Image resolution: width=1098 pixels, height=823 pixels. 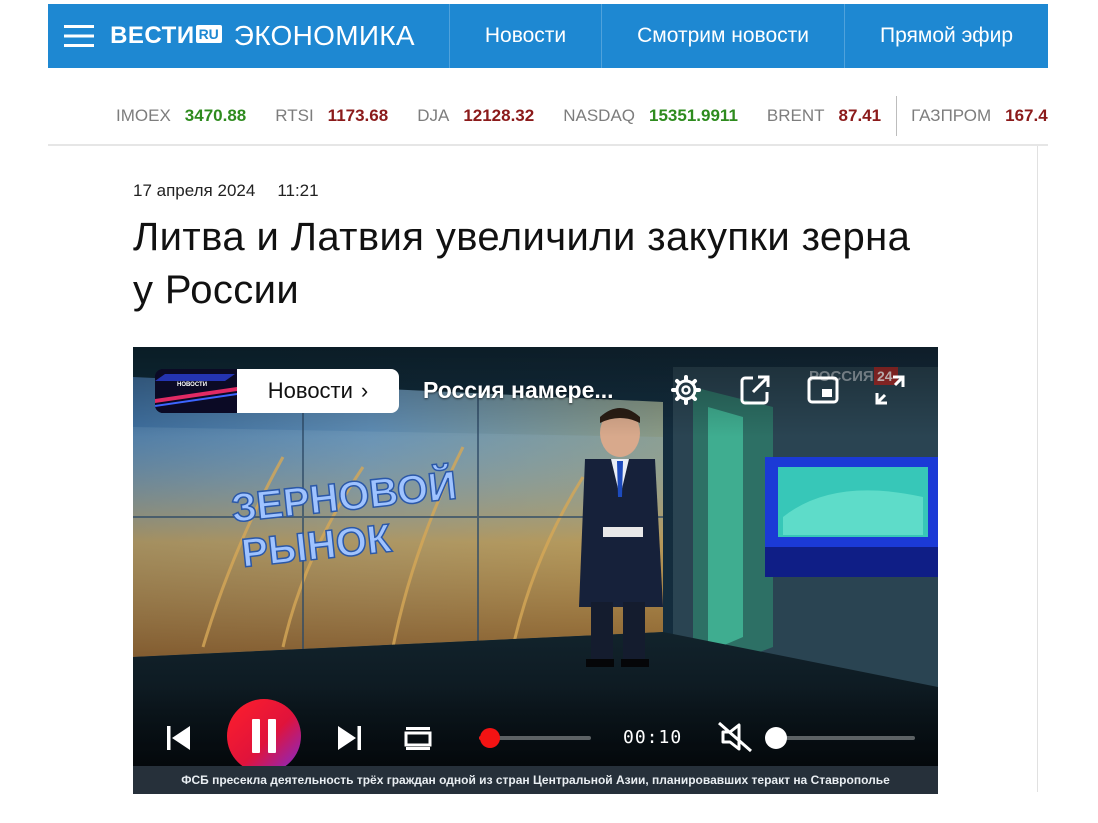 What do you see at coordinates (890, 390) in the screenshot?
I see `fullscreen-icon` at bounding box center [890, 390].